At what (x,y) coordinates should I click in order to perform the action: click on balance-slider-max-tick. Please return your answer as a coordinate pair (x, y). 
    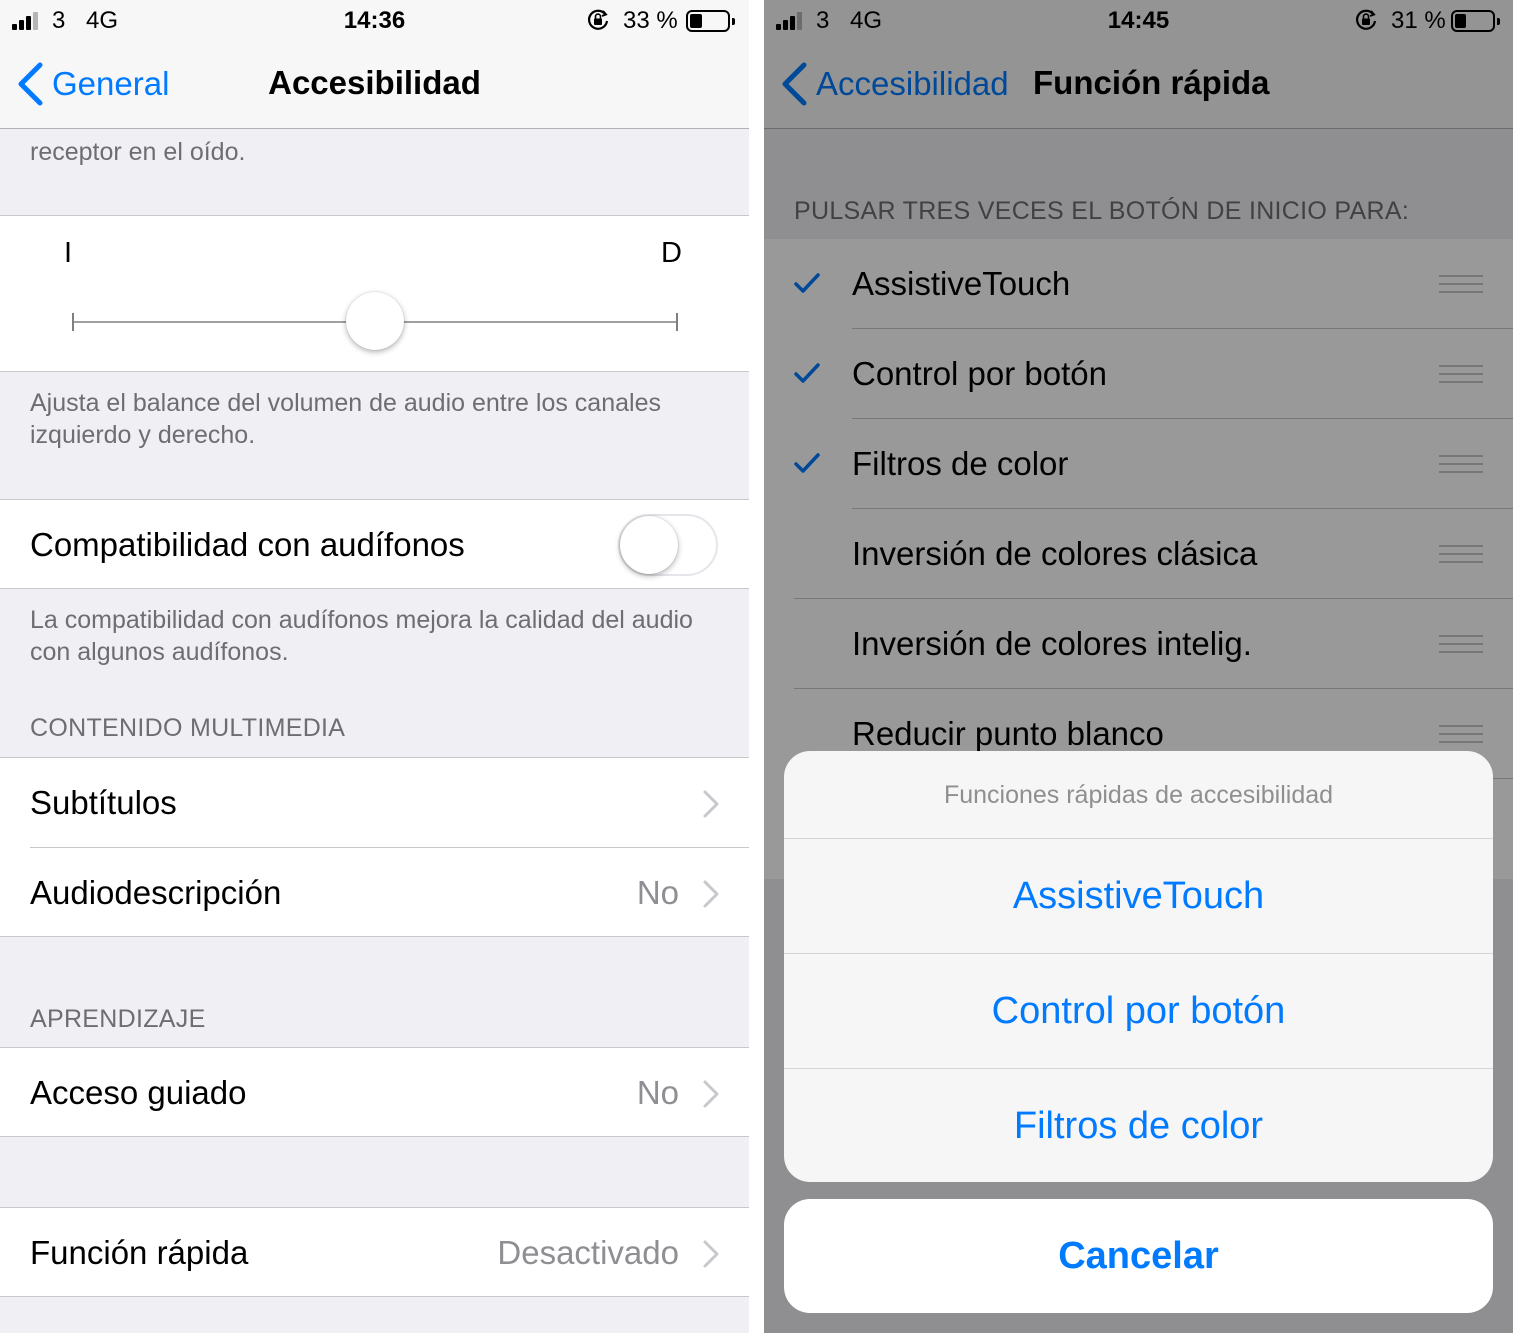
    Looking at the image, I should click on (677, 322).